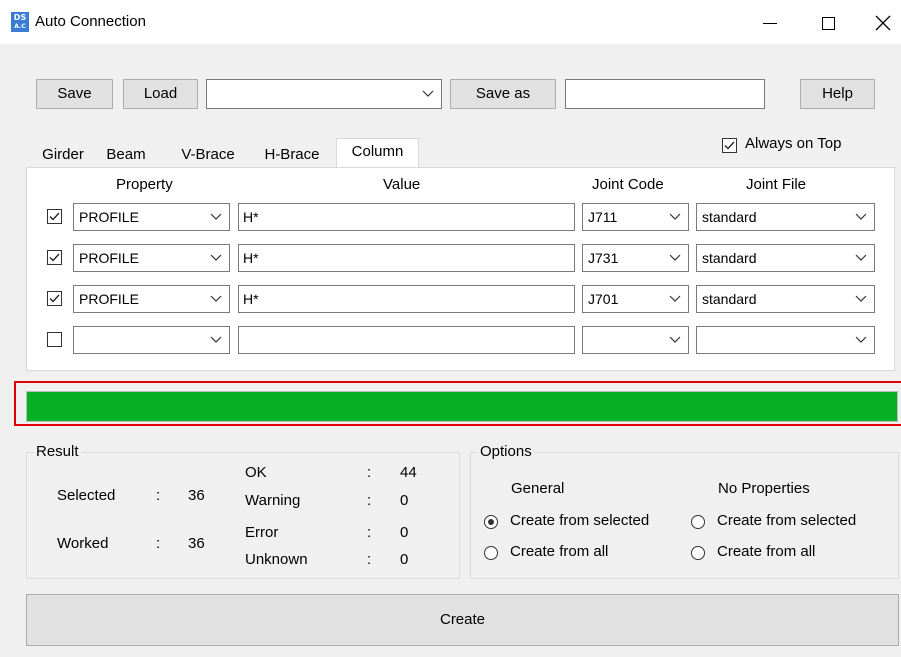 The image size is (901, 657). Describe the element at coordinates (603, 299) in the screenshot. I see `row-3-joint-code-value: J701` at that location.